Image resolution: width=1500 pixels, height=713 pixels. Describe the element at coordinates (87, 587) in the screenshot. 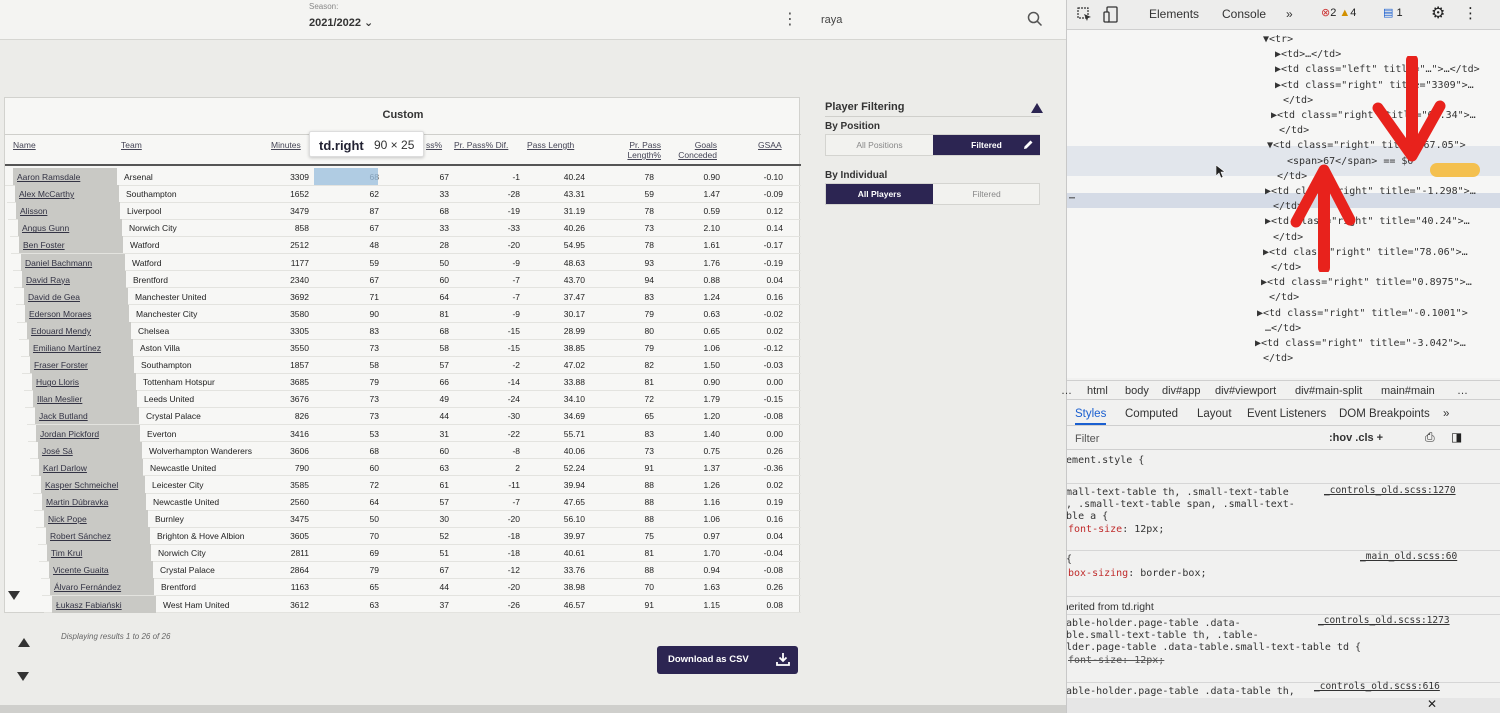

I see `player-name: Álvaro Fernández` at that location.